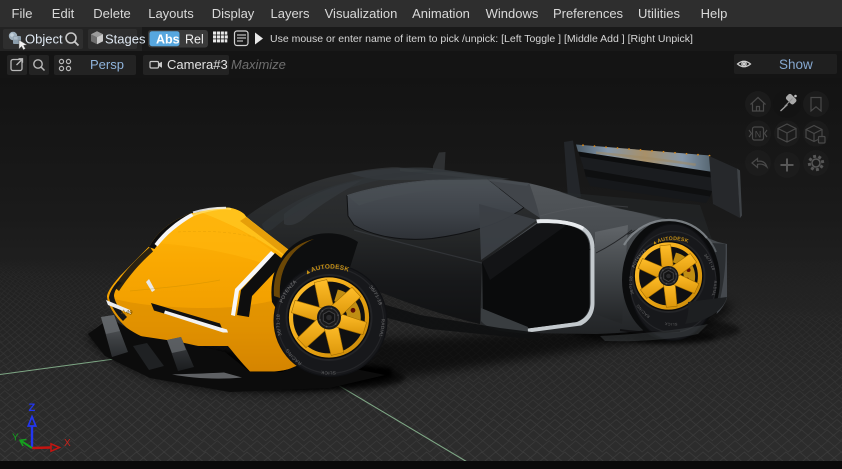  What do you see at coordinates (758, 134) in the screenshot?
I see `svg-text: N` at bounding box center [758, 134].